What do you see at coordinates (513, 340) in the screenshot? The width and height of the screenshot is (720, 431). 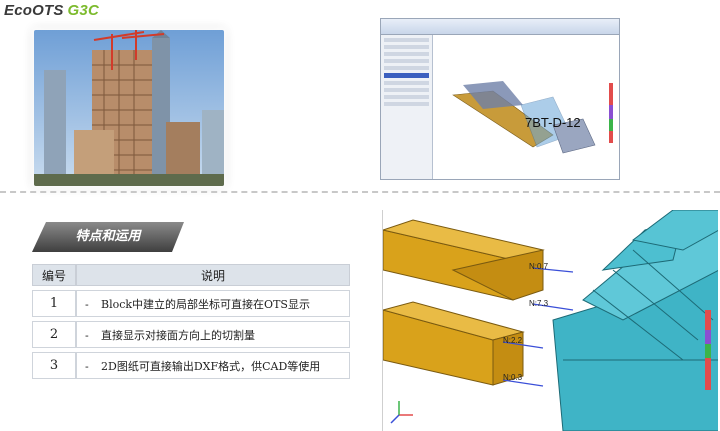 I see `cut-length-label: N:2.2` at bounding box center [513, 340].